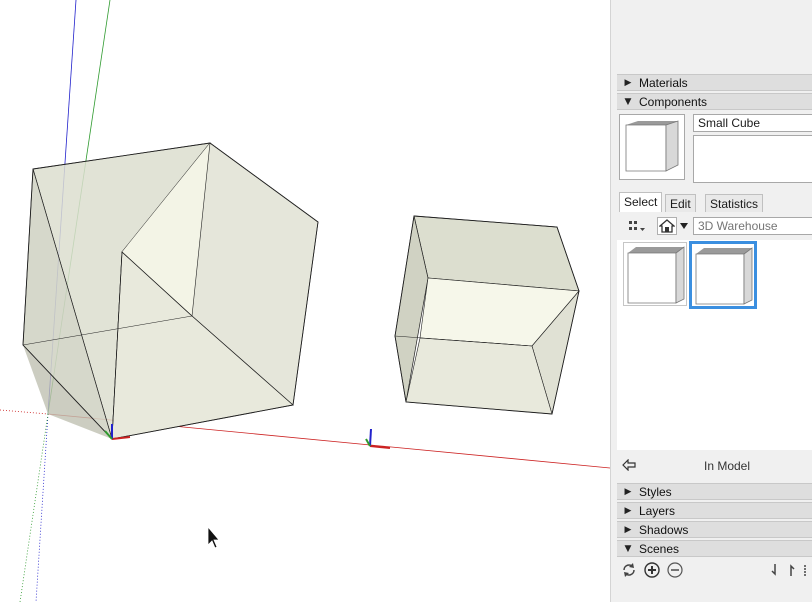 The height and width of the screenshot is (602, 812). Describe the element at coordinates (487, 315) in the screenshot. I see `small-cube` at that location.